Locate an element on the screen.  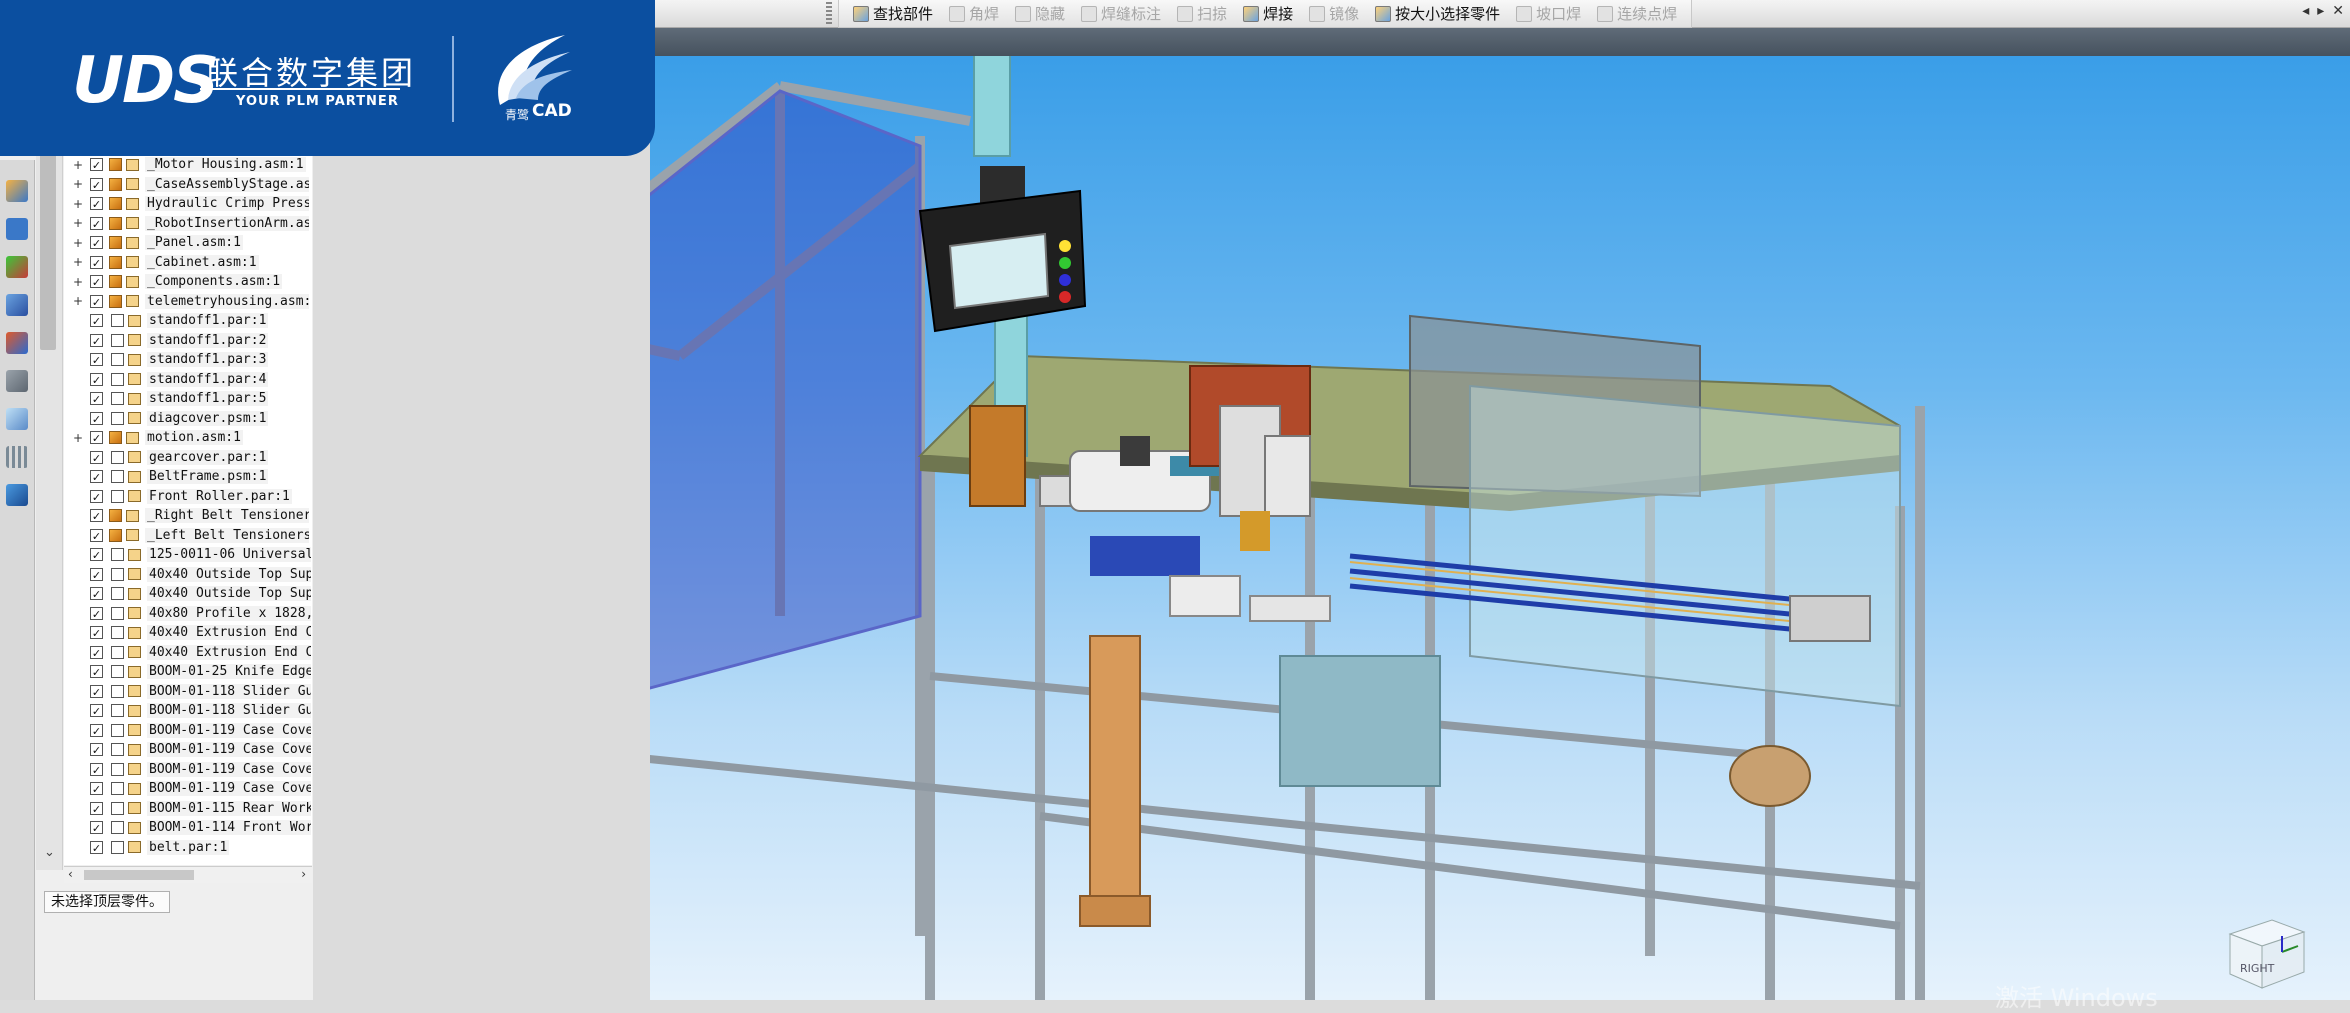
display-icon is located at coordinates (17, 343).